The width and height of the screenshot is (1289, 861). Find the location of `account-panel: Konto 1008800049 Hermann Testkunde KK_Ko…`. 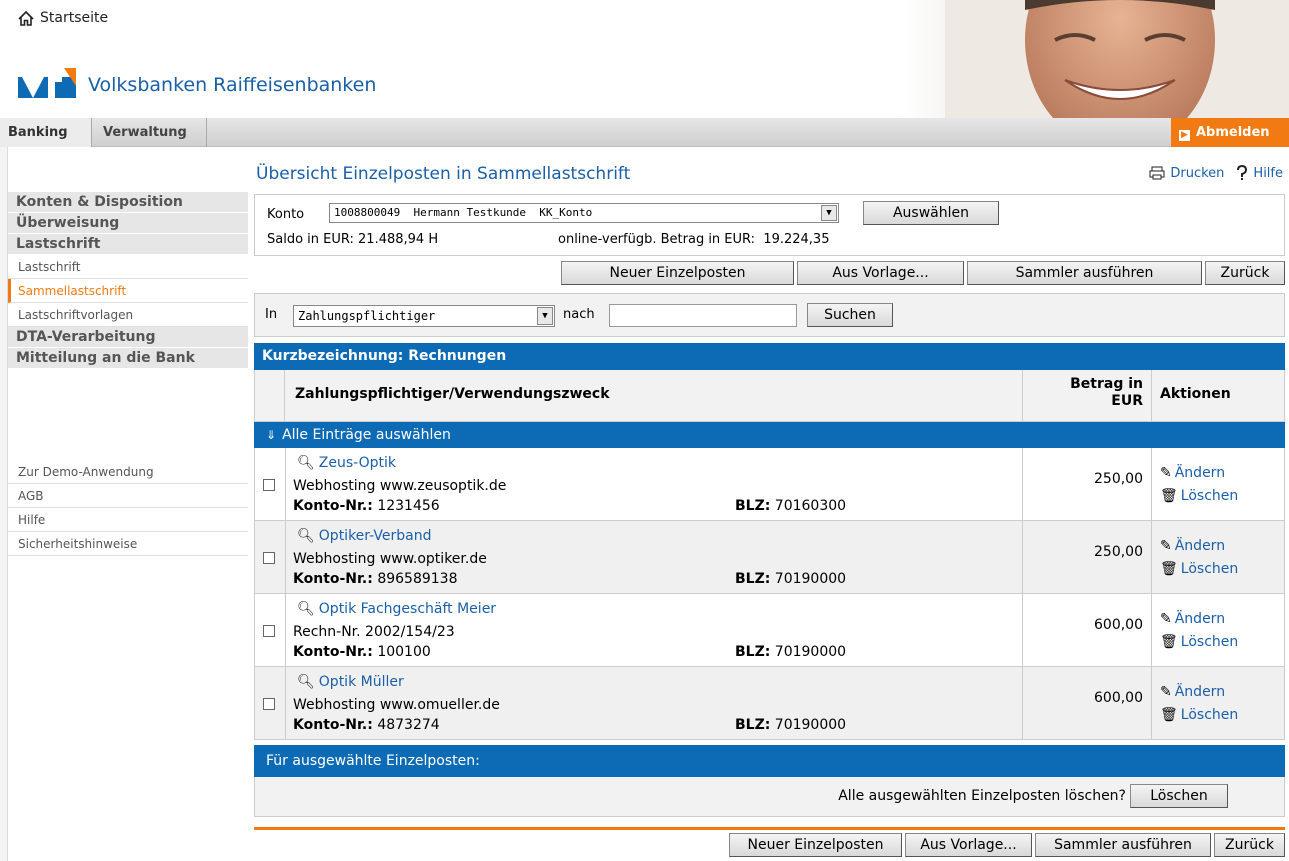

account-panel: Konto 1008800049 Hermann Testkunde KK_Ko… is located at coordinates (769, 225).